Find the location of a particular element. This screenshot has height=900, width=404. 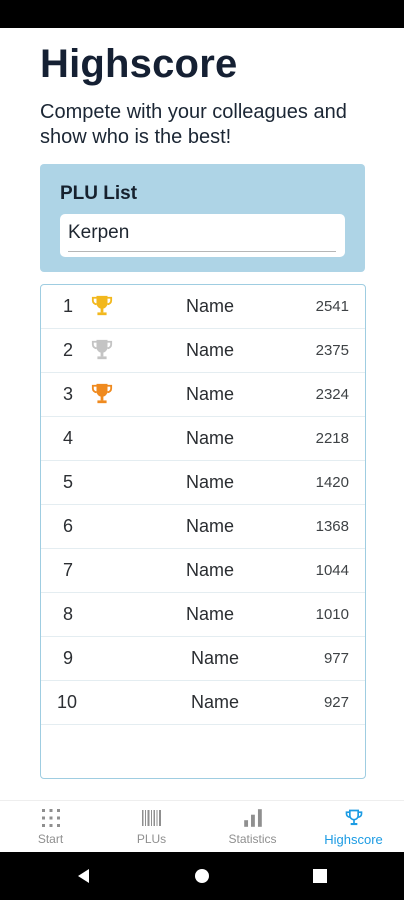

rank-number: 4 is located at coordinates (68, 438).